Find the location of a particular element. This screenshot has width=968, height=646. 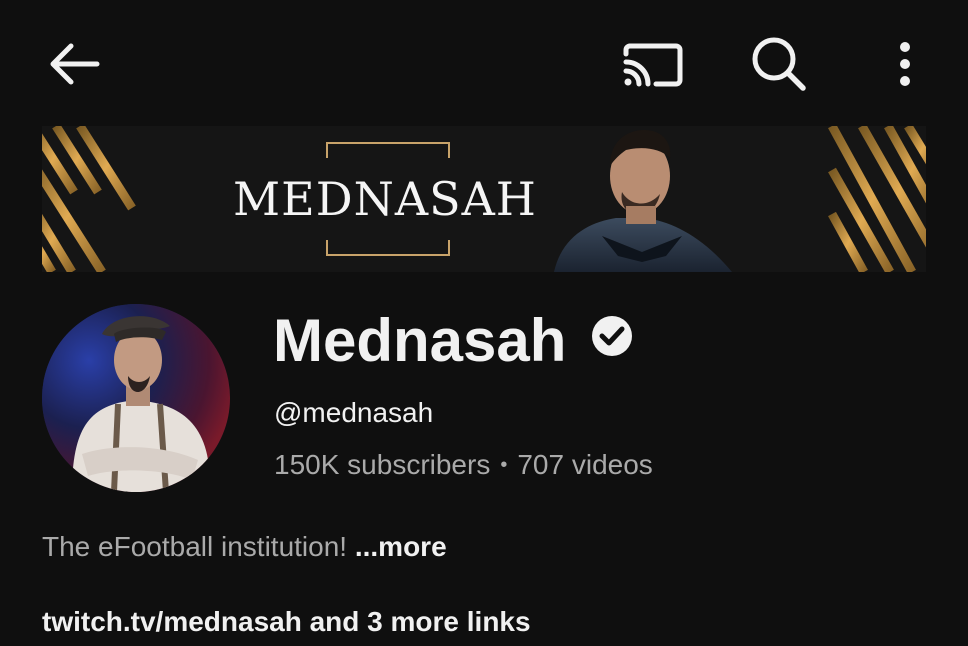

search-icon is located at coordinates (779, 64).